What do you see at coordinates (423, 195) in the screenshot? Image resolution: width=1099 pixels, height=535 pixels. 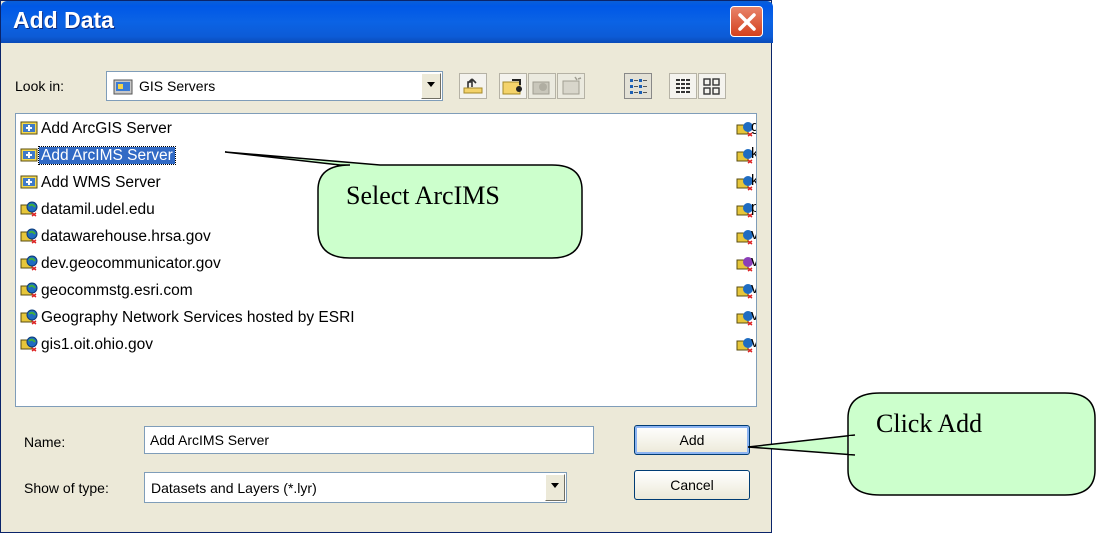 I see `select-arcims-callout-text: Select ArcIMS` at bounding box center [423, 195].